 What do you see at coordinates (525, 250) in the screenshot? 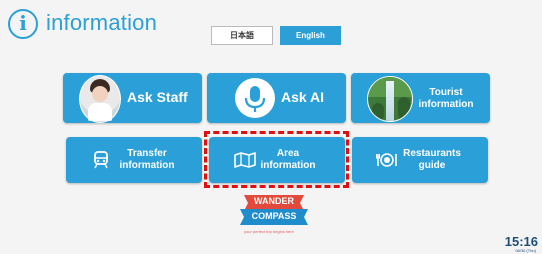
I see `clock-date: 08/30 (Thu)` at bounding box center [525, 250].